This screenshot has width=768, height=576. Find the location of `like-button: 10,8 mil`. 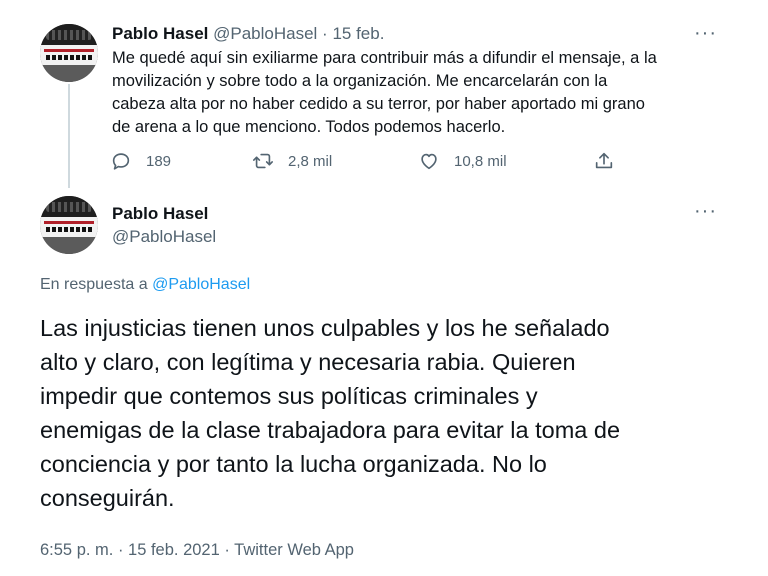

like-button: 10,8 mil is located at coordinates (462, 161).